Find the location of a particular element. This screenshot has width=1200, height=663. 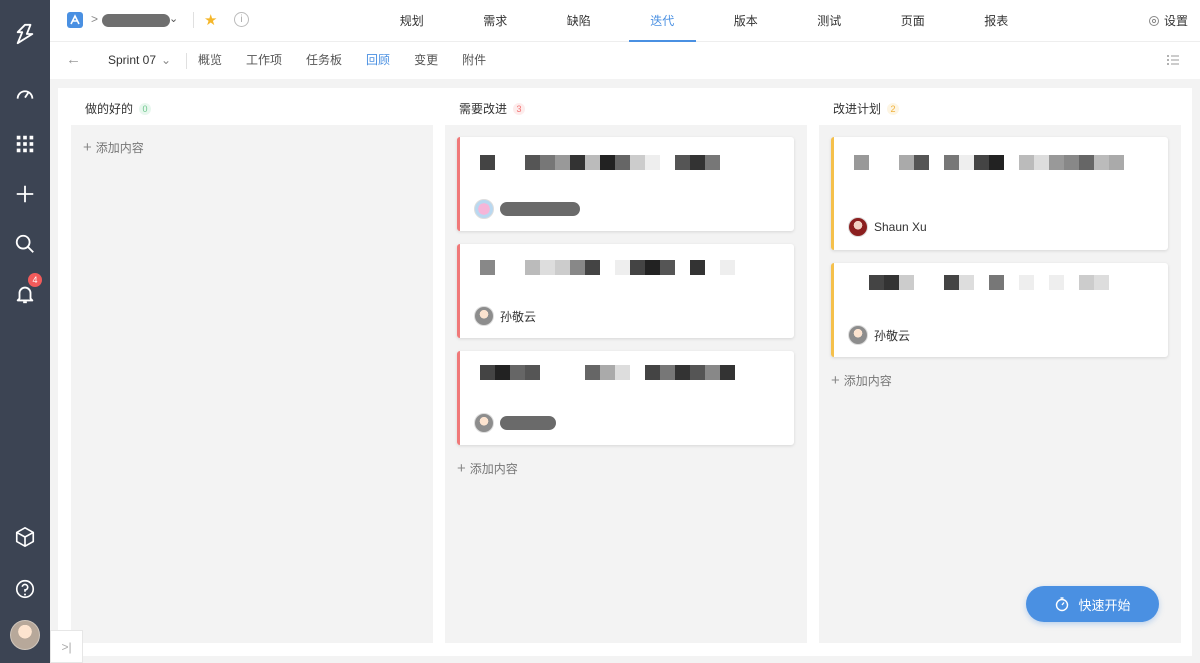

sub-header: ← Sprint 07 ⌄ 概览 工作项 任务板 回顾 变更 附件 is located at coordinates (625, 60).